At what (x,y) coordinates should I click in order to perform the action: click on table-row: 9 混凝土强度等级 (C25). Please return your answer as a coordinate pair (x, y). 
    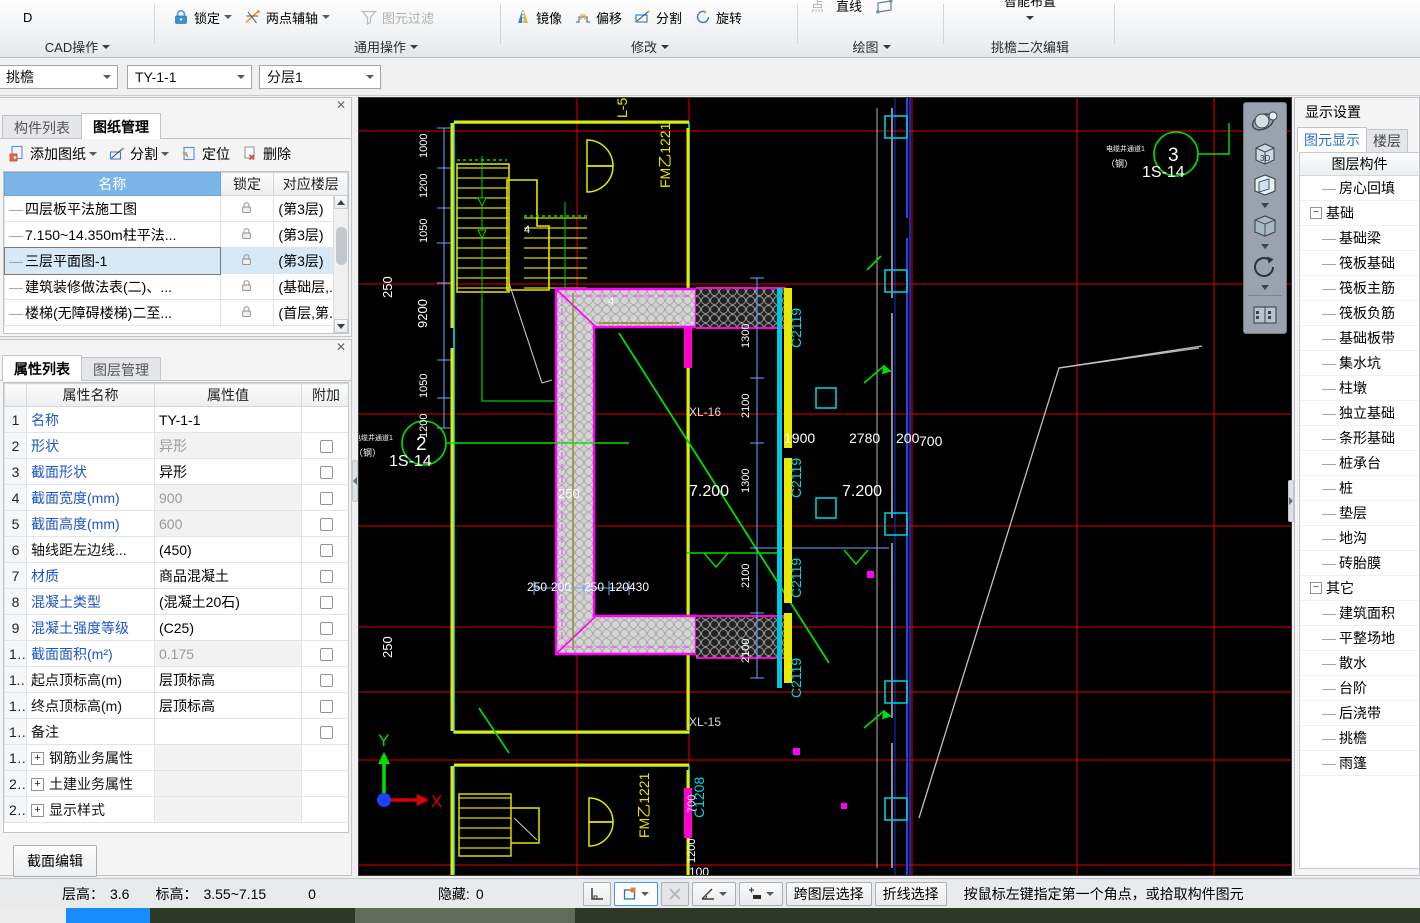
    Looking at the image, I should click on (176, 627).